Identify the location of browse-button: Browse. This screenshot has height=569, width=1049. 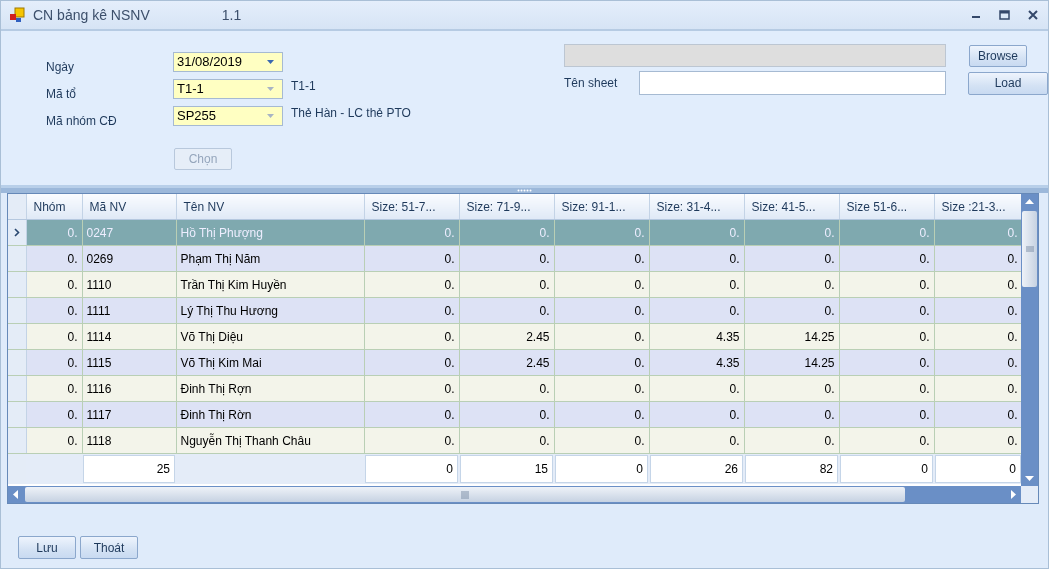
(998, 55).